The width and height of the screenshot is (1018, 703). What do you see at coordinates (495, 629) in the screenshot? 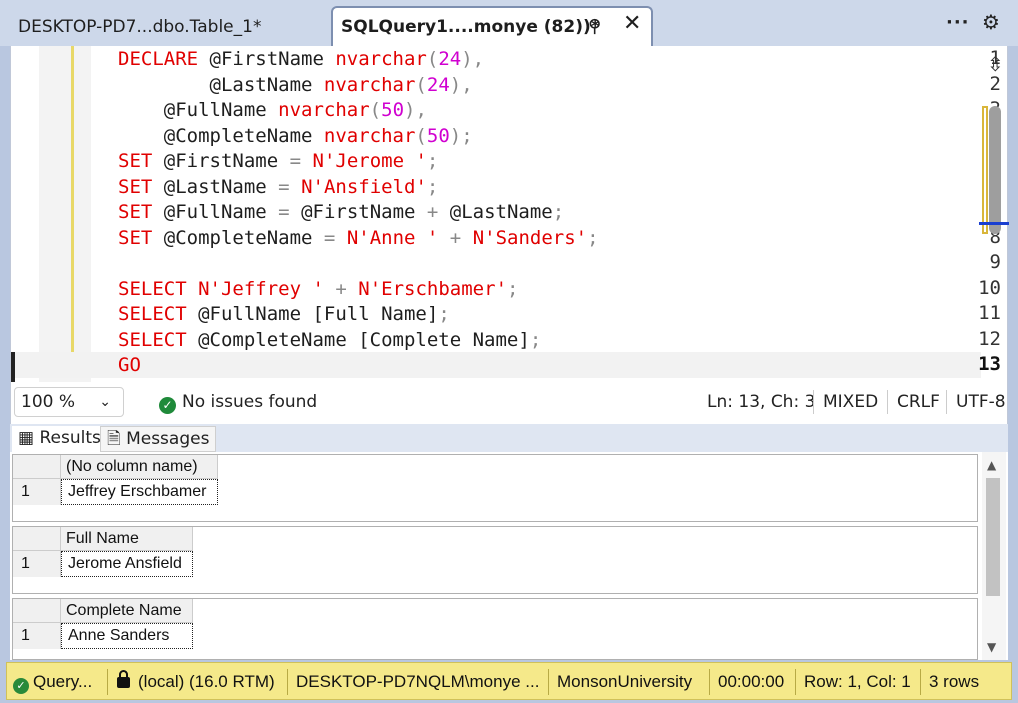
I see `result-grid-3: Complete Name 1 Anne Sanders` at bounding box center [495, 629].